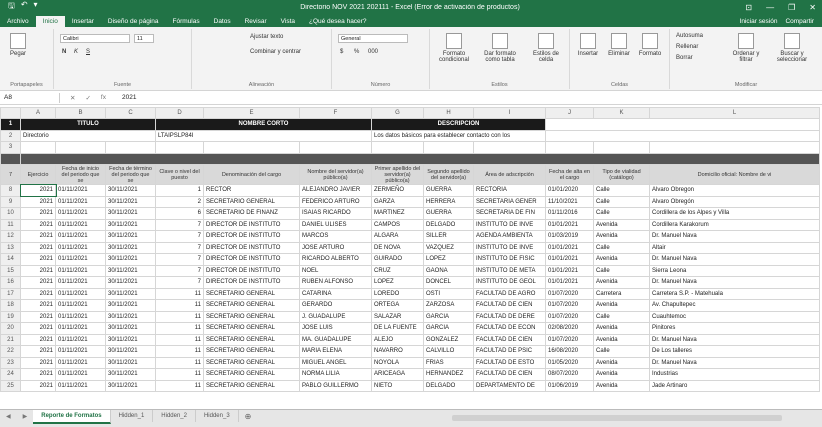 This screenshot has height=427, width=822. What do you see at coordinates (509, 270) in the screenshot?
I see `data-cell: INSTITUTO DE META` at bounding box center [509, 270].